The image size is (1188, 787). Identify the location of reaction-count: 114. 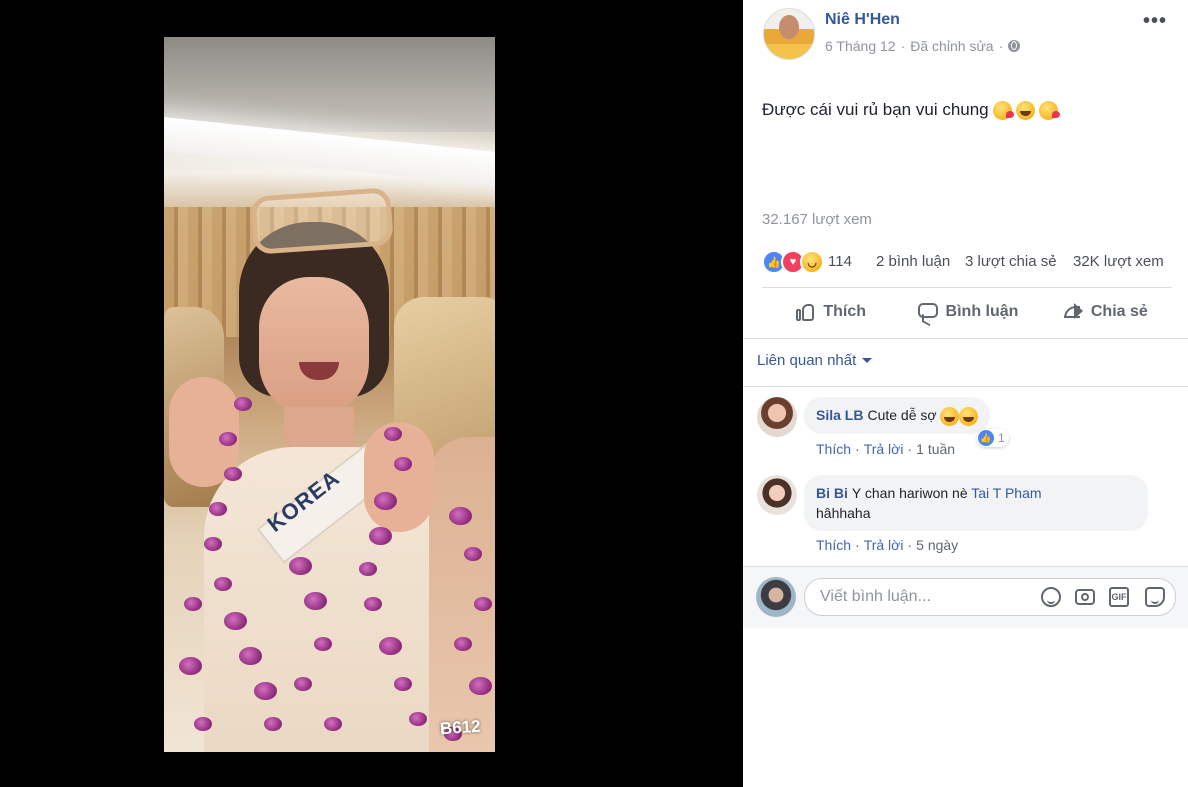
(840, 261).